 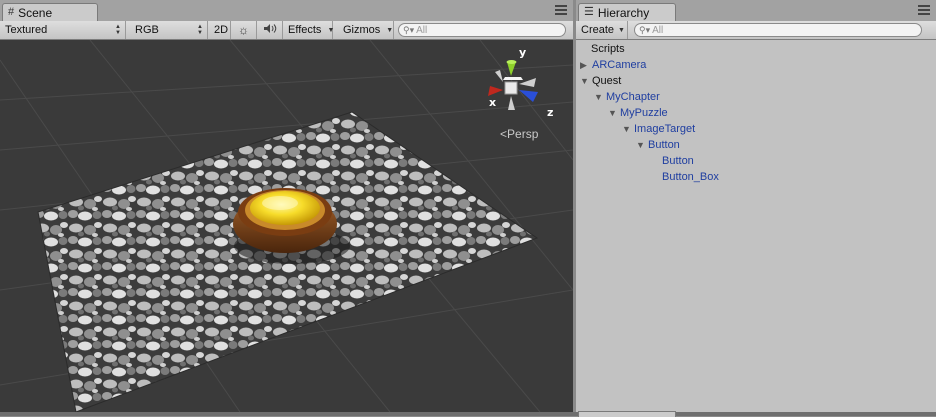 I want to click on tab-scene: # Scene, so click(x=50, y=12).